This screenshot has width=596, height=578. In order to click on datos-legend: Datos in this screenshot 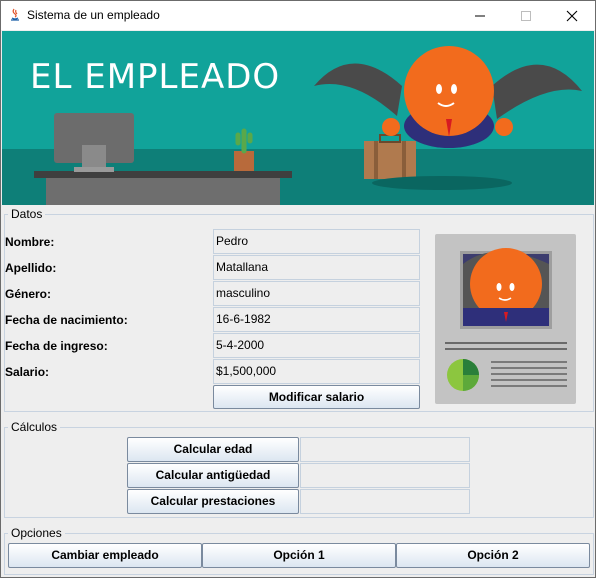, I will do `click(27, 214)`.